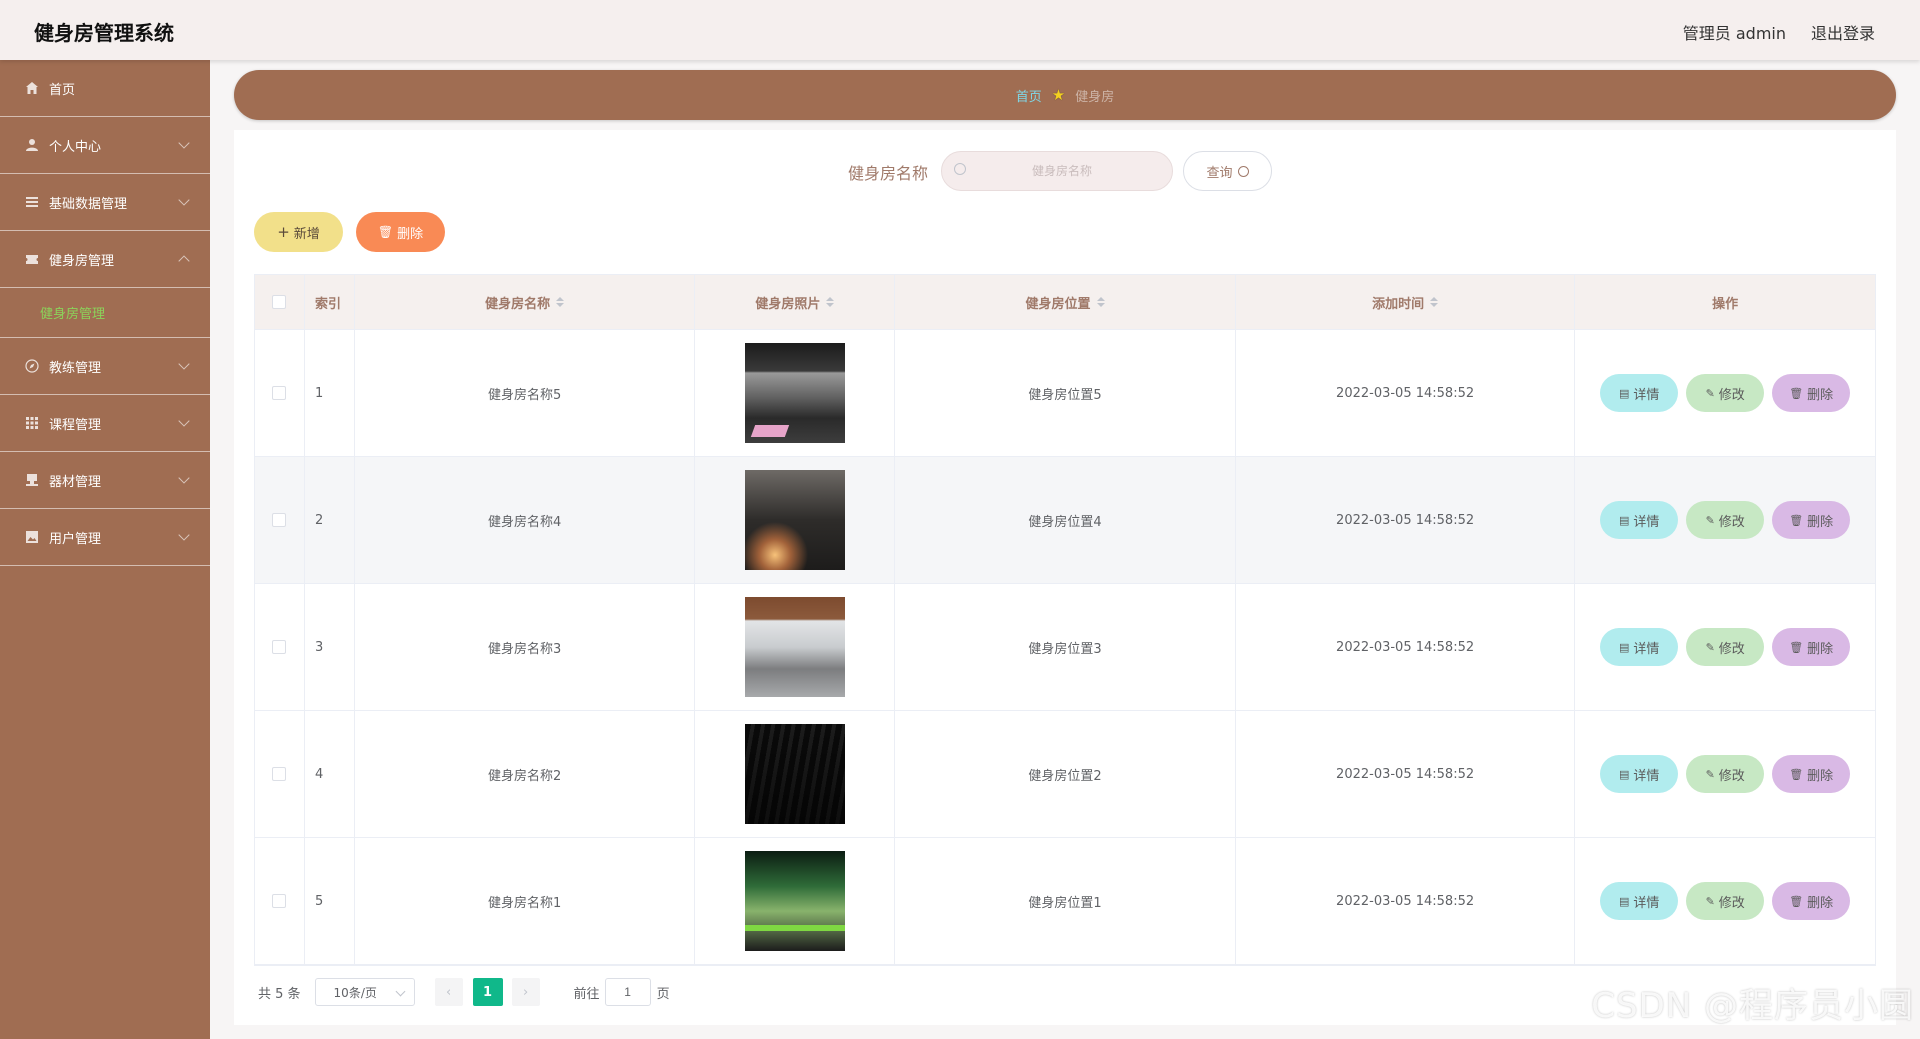  What do you see at coordinates (1734, 33) in the screenshot?
I see `current-user: 管理员 admin` at bounding box center [1734, 33].